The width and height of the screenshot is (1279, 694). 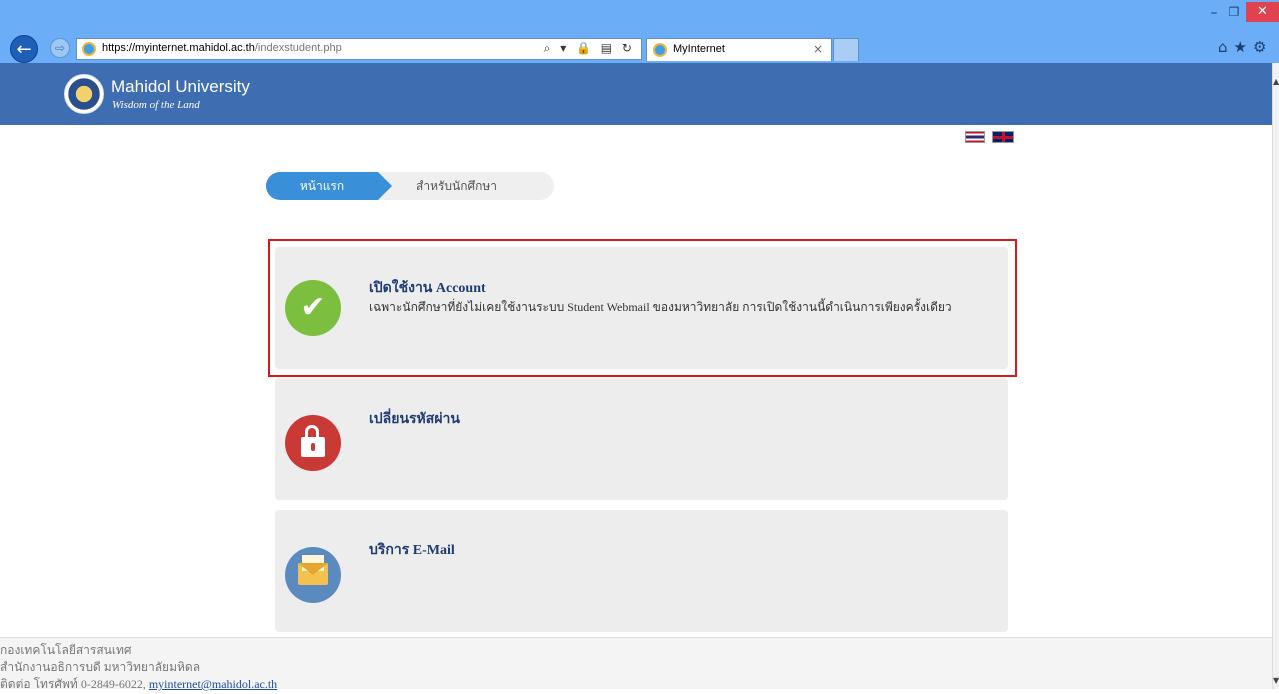 I want to click on url-host: https://myinternet.mahidol.ac.th, so click(x=178, y=48).